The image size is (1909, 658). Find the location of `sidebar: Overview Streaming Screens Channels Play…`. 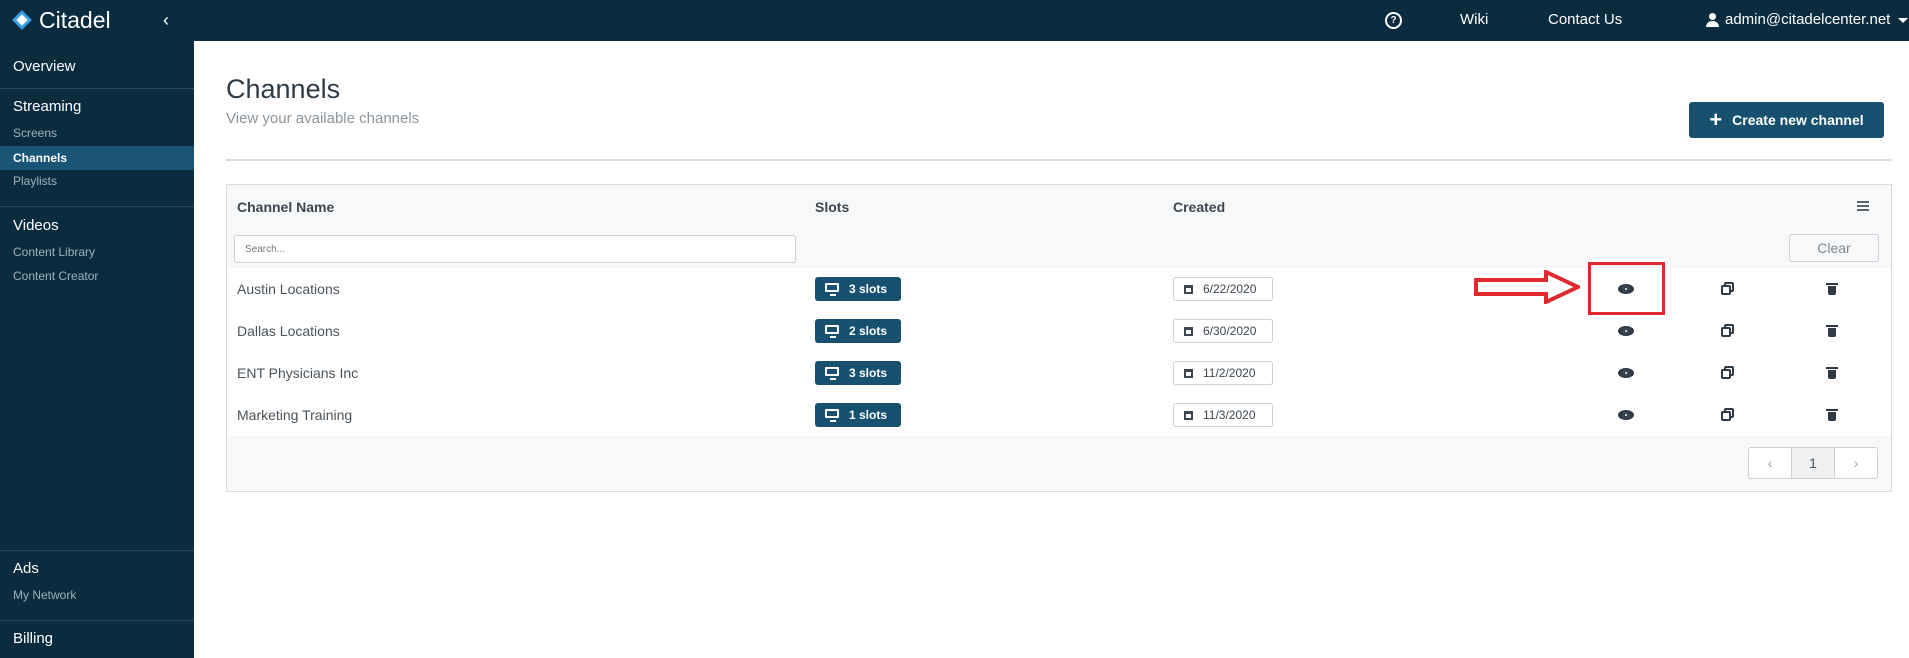

sidebar: Overview Streaming Screens Channels Play… is located at coordinates (97, 349).